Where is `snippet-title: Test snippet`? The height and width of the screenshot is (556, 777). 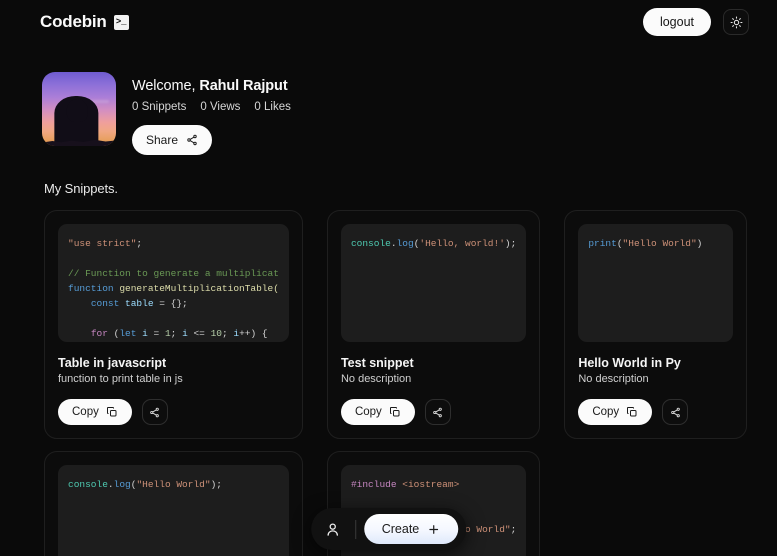 snippet-title: Test snippet is located at coordinates (377, 363).